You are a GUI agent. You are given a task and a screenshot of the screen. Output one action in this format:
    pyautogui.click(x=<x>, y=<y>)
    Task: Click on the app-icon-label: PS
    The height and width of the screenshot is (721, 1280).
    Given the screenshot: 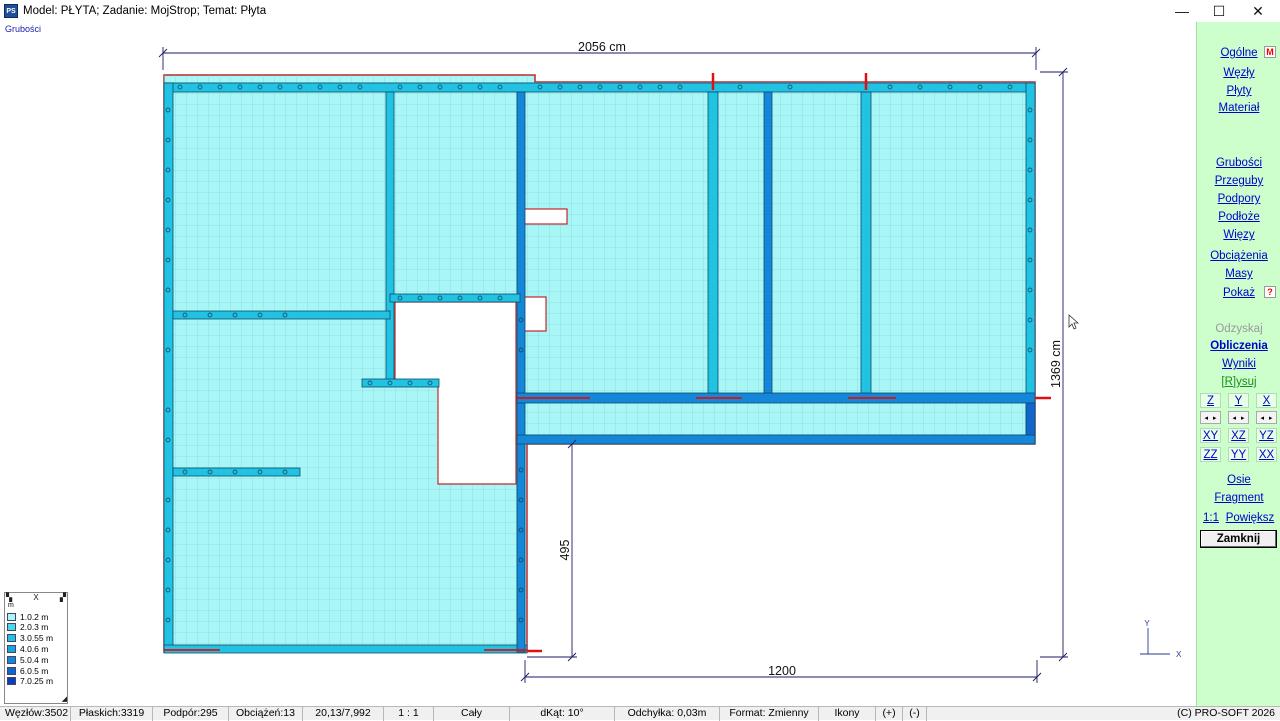 What is the action you would take?
    pyautogui.click(x=11, y=11)
    